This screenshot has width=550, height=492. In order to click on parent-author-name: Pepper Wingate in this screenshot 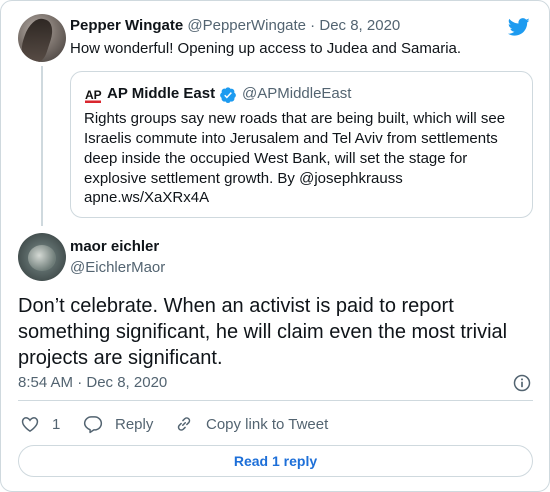, I will do `click(126, 25)`.